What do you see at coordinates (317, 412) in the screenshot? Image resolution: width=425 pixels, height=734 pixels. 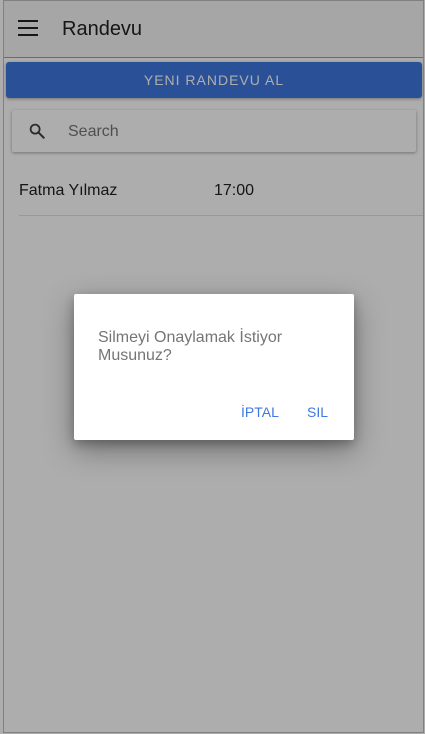 I see `delete-button: SIL` at bounding box center [317, 412].